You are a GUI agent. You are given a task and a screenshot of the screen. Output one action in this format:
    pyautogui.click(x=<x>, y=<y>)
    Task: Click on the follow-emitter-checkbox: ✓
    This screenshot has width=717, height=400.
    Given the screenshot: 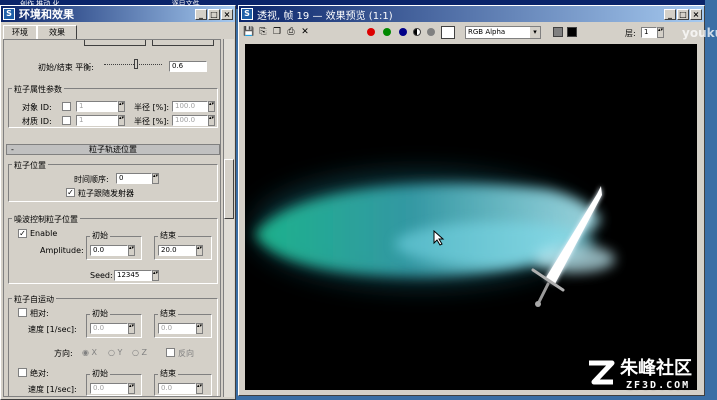 What is the action you would take?
    pyautogui.click(x=70, y=192)
    